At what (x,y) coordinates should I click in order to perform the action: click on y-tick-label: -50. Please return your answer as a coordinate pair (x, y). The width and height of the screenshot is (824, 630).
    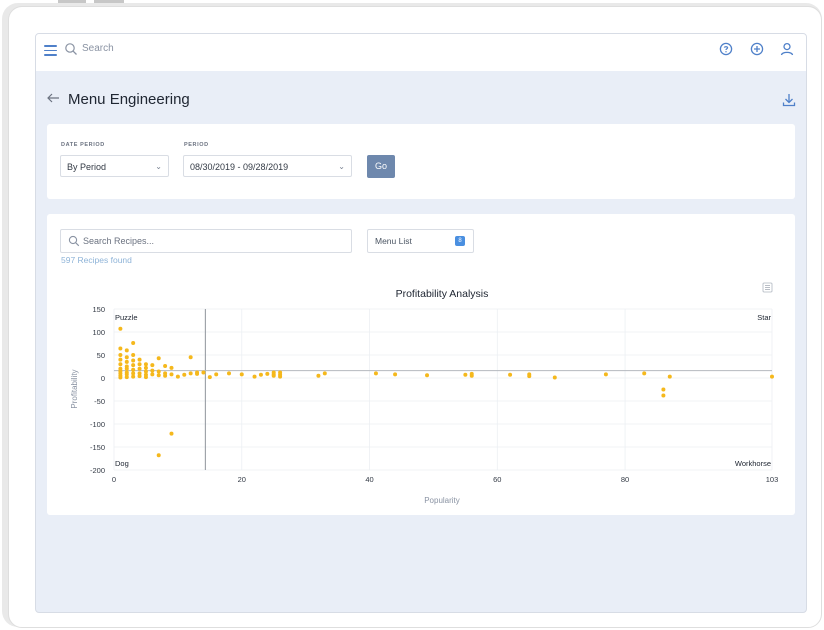
    Looking at the image, I should click on (99, 401).